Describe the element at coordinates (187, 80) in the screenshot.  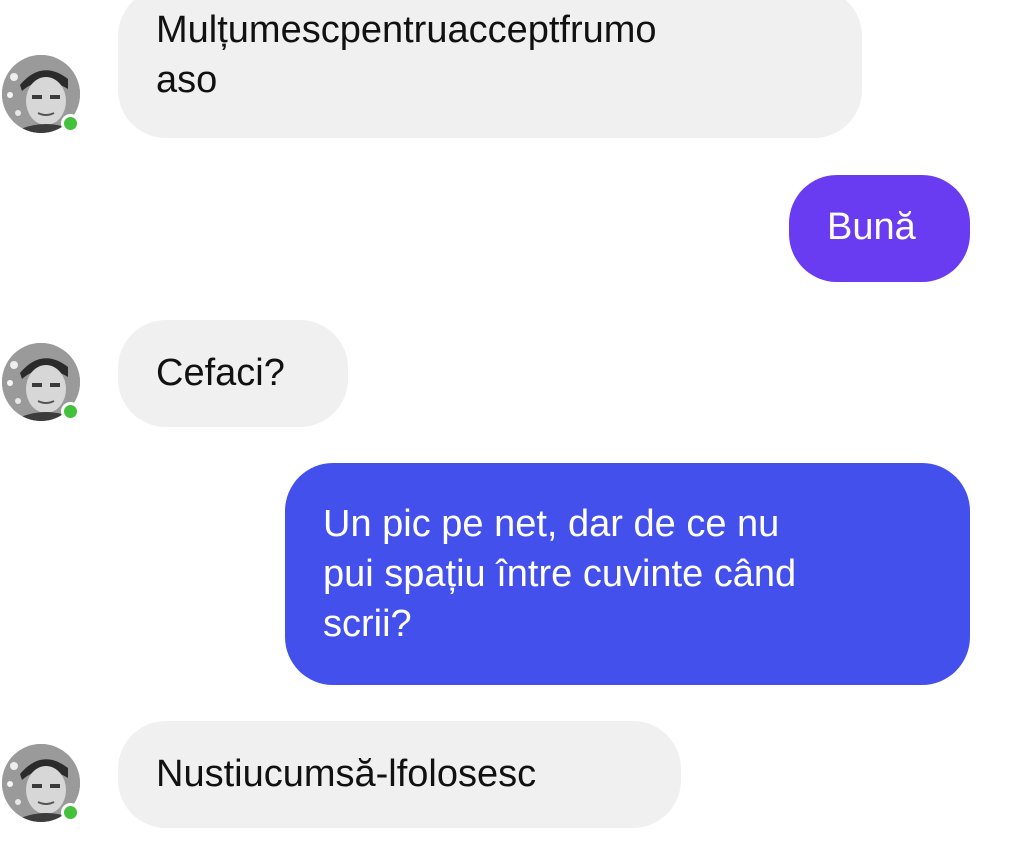
I see `message-text-line: aso` at that location.